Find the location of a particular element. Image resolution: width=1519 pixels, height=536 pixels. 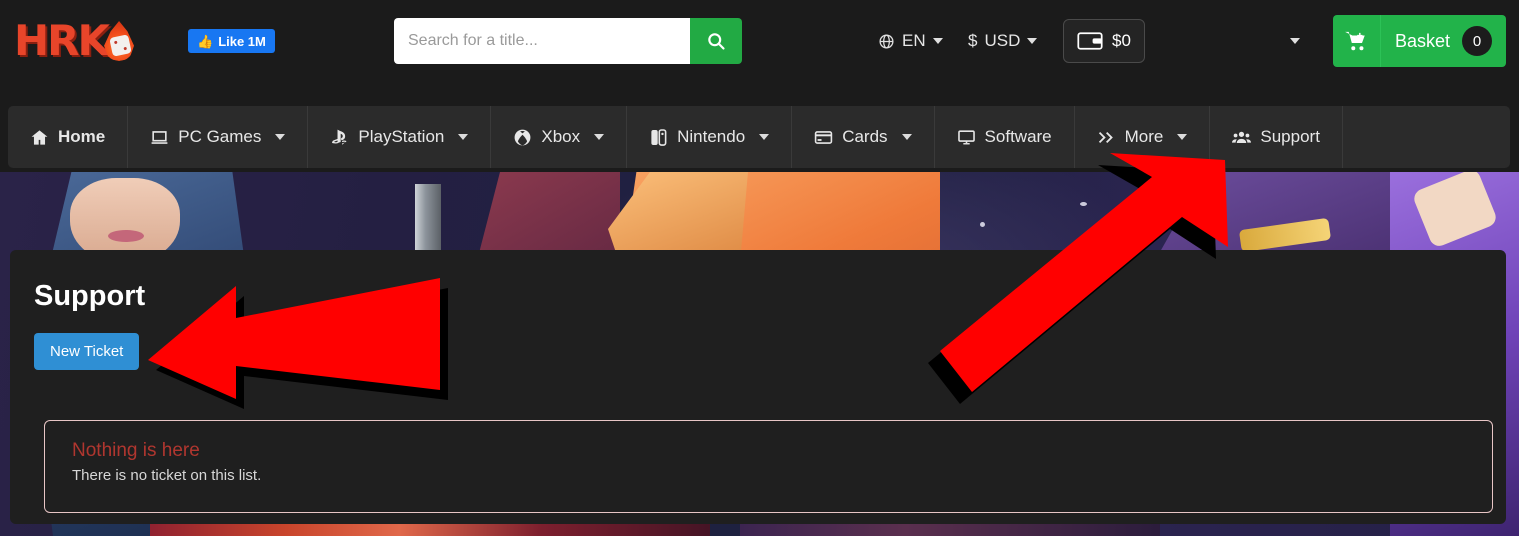

currency-symbol: $ is located at coordinates (973, 40).